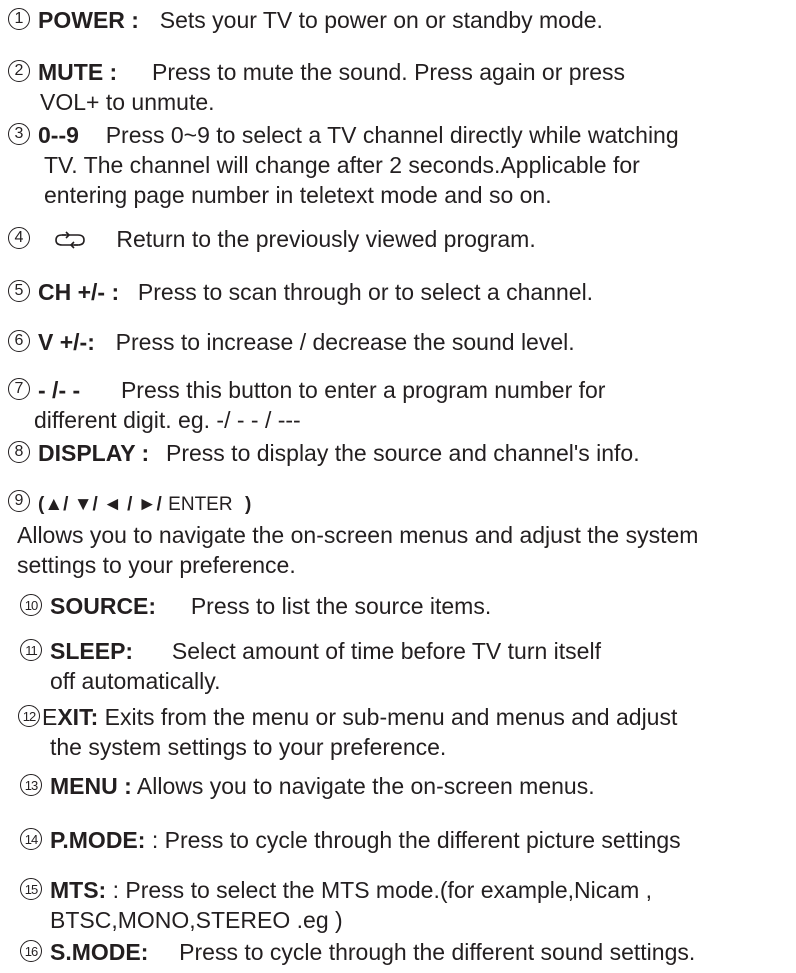  Describe the element at coordinates (100, 504) in the screenshot. I see `item-key: (▲/ ▼/ ◄ / ►/` at that location.